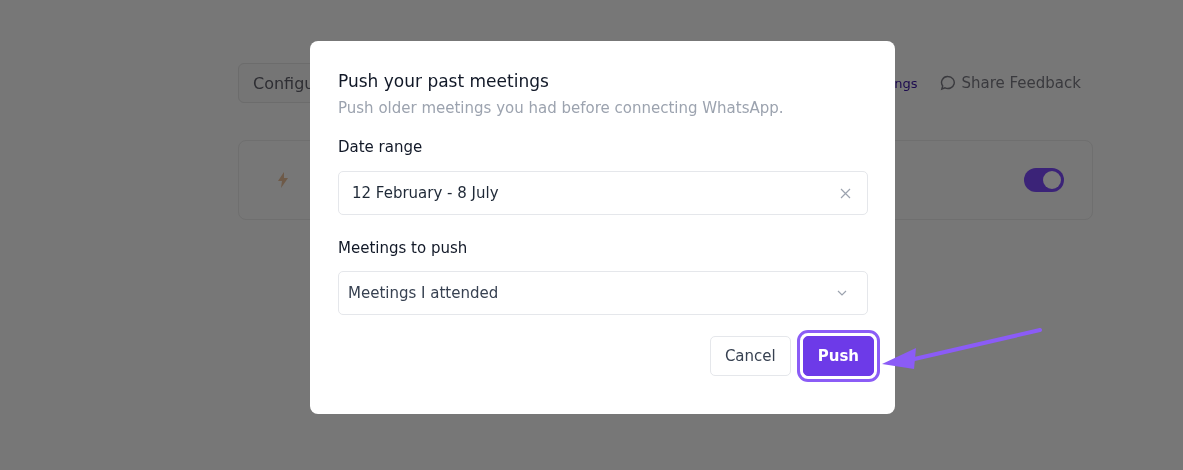  What do you see at coordinates (947, 83) in the screenshot?
I see `chat-bubble-icon` at bounding box center [947, 83].